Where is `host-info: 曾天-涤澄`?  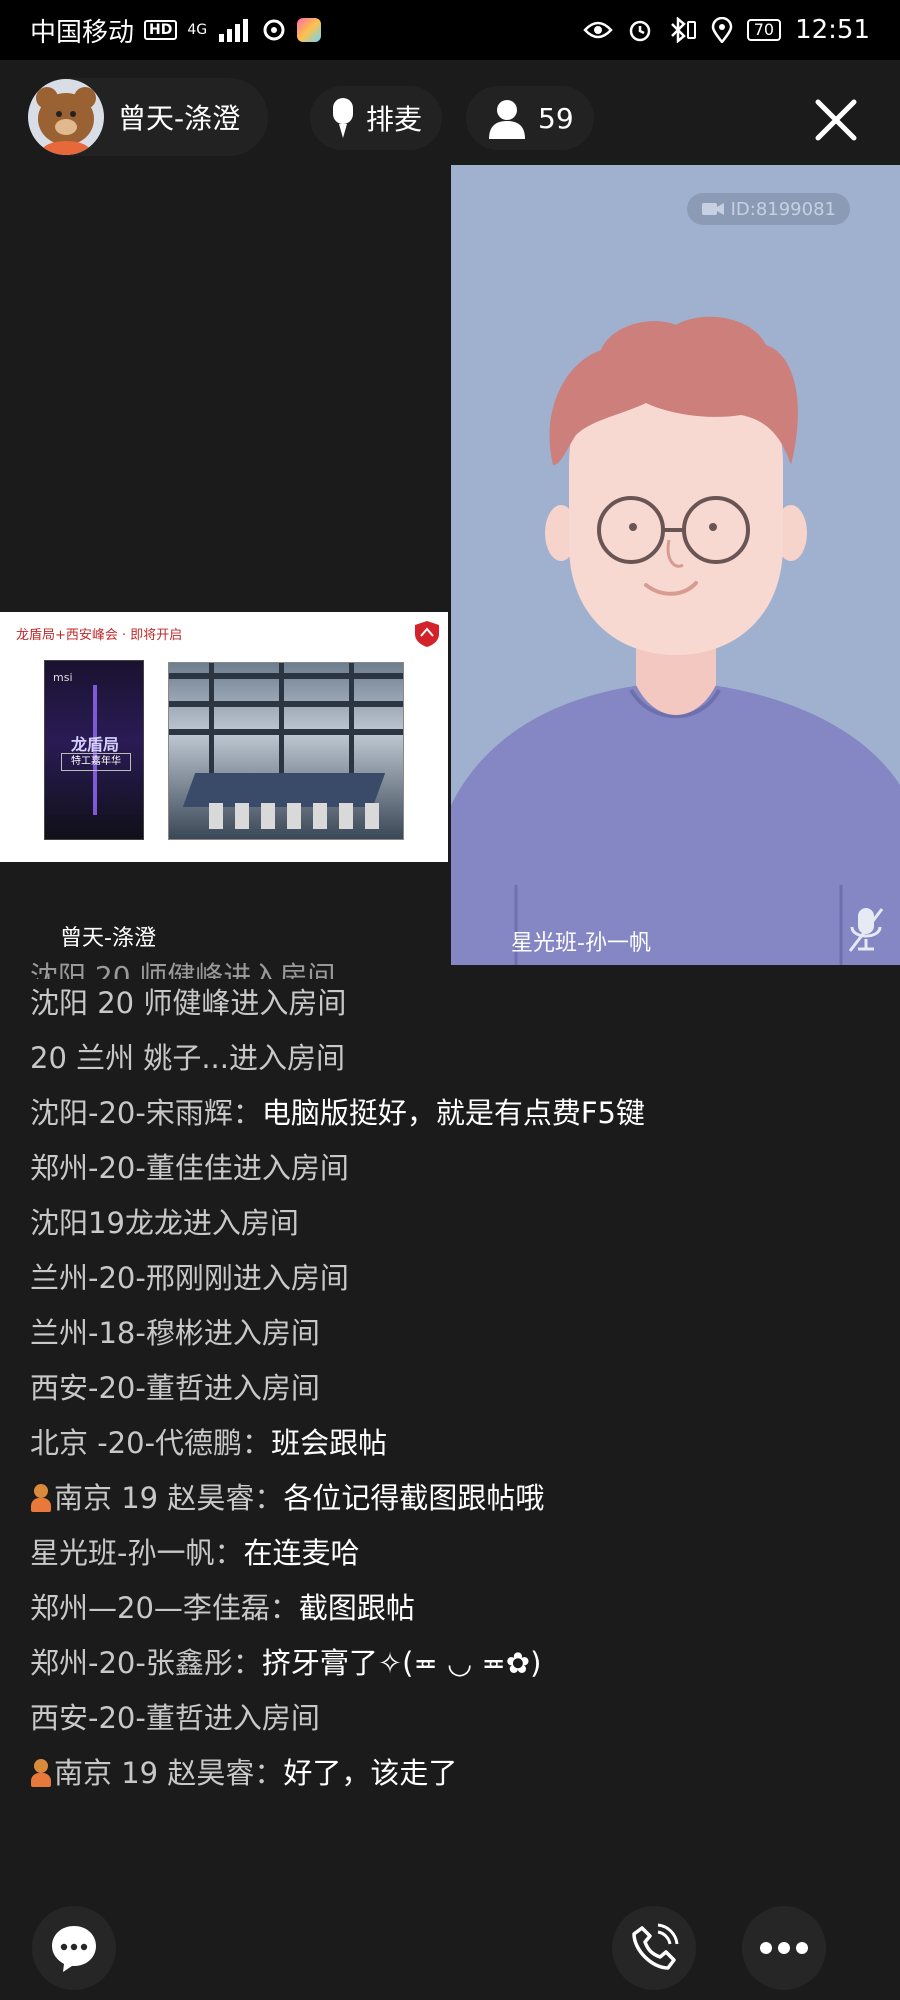 host-info: 曾天-涤澄 is located at coordinates (148, 117).